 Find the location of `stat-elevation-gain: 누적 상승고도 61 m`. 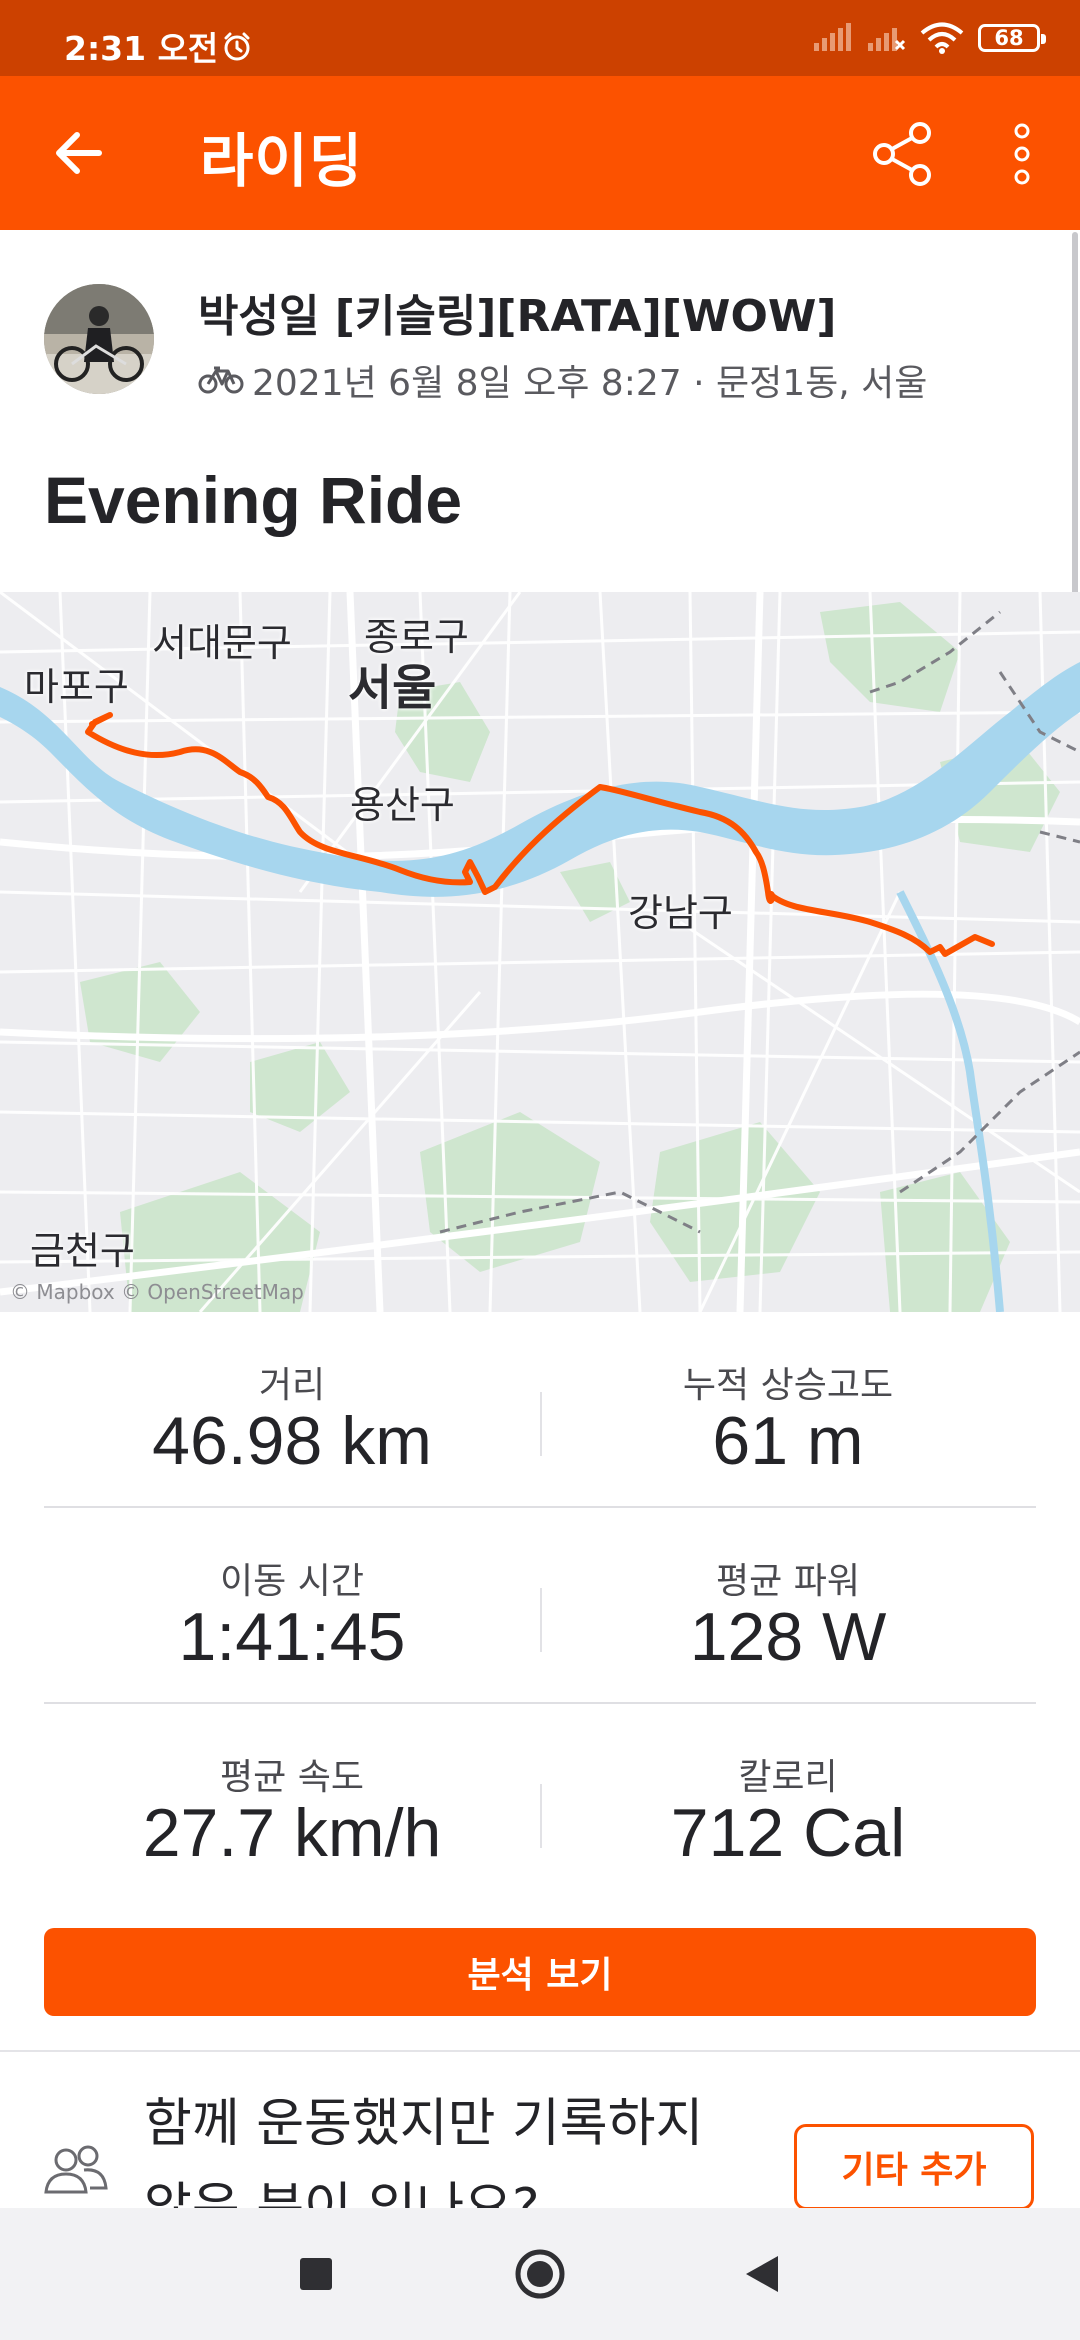

stat-elevation-gain: 누적 상승고도 61 m is located at coordinates (788, 1409).